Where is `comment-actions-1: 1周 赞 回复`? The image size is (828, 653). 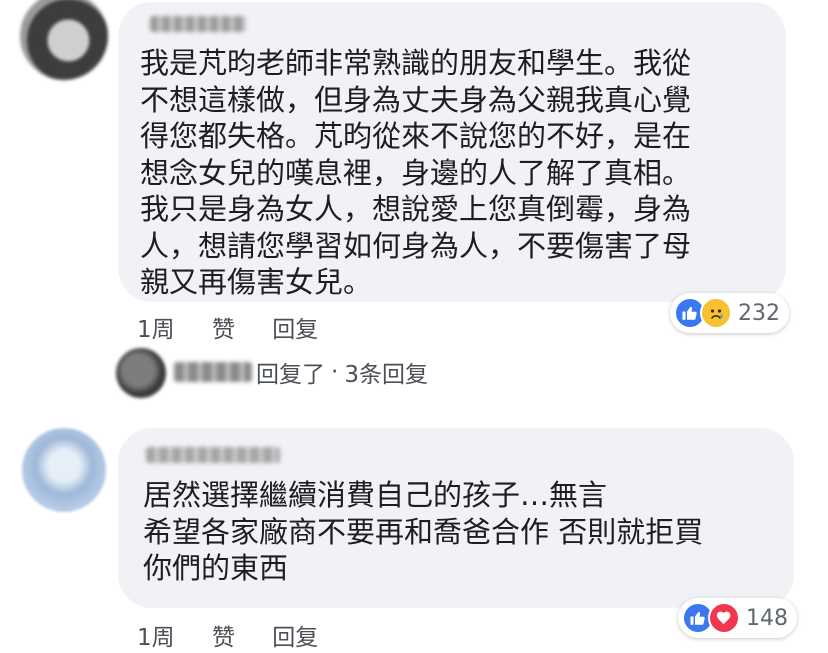
comment-actions-1: 1周 赞 回复 is located at coordinates (242, 327).